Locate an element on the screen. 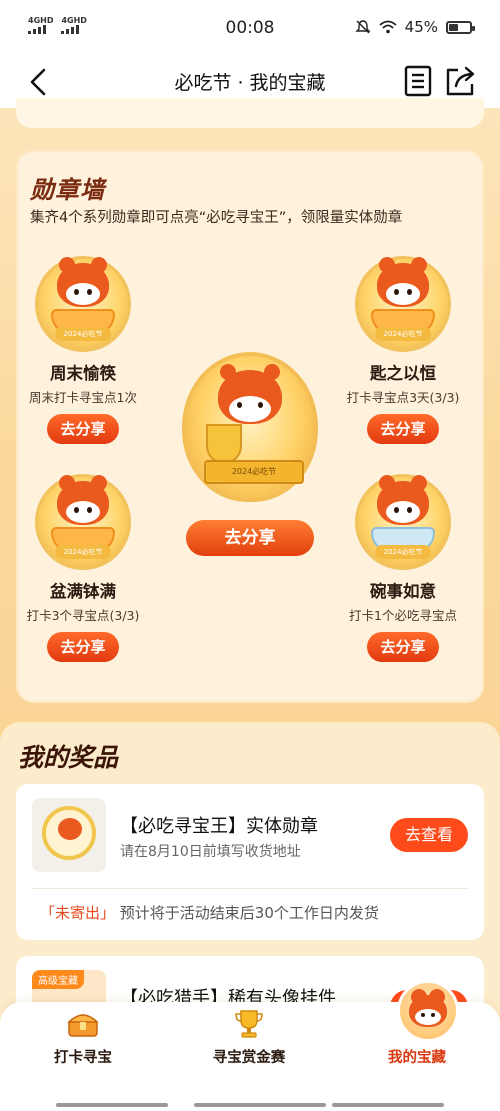  prize-subtitle: 请在8月10日前填写收货地址 is located at coordinates (210, 852).